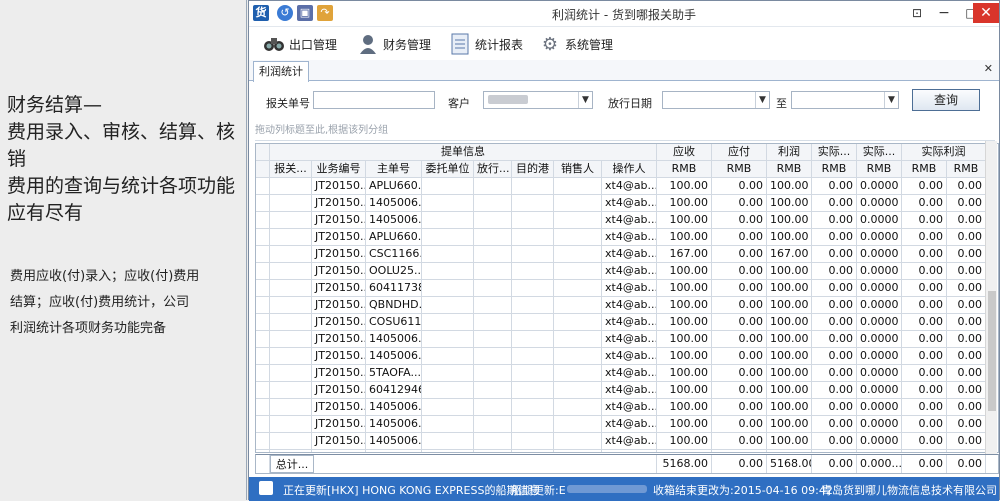 This screenshot has height=501, width=1000. Describe the element at coordinates (944, 13) in the screenshot. I see `minimize-button: −` at that location.